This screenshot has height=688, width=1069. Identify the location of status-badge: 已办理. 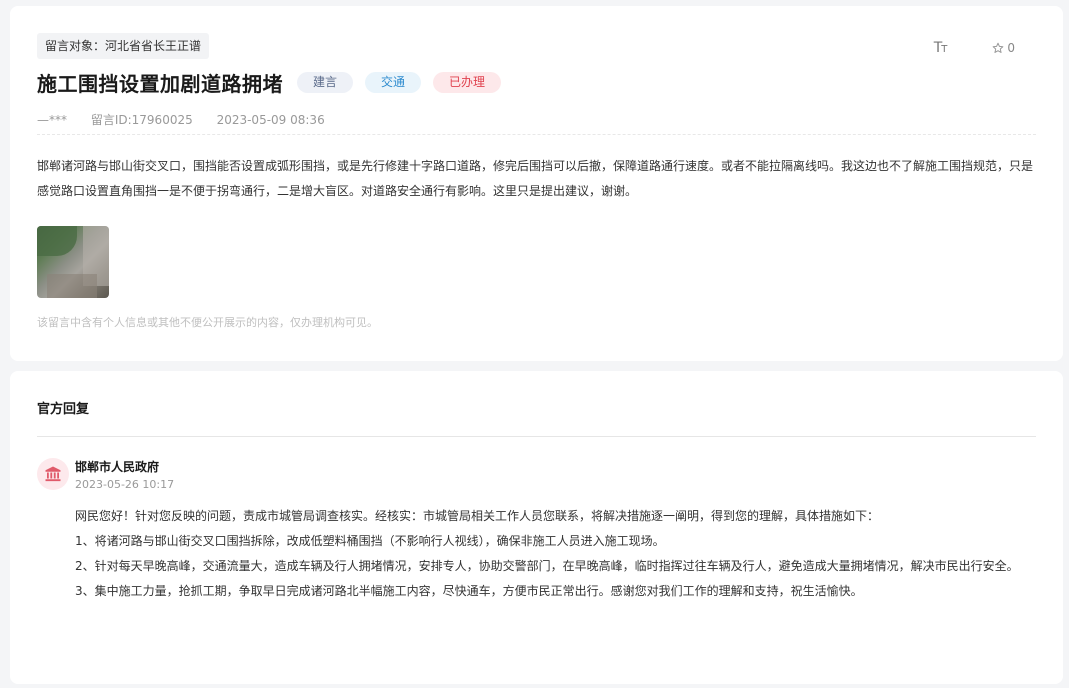
(467, 82).